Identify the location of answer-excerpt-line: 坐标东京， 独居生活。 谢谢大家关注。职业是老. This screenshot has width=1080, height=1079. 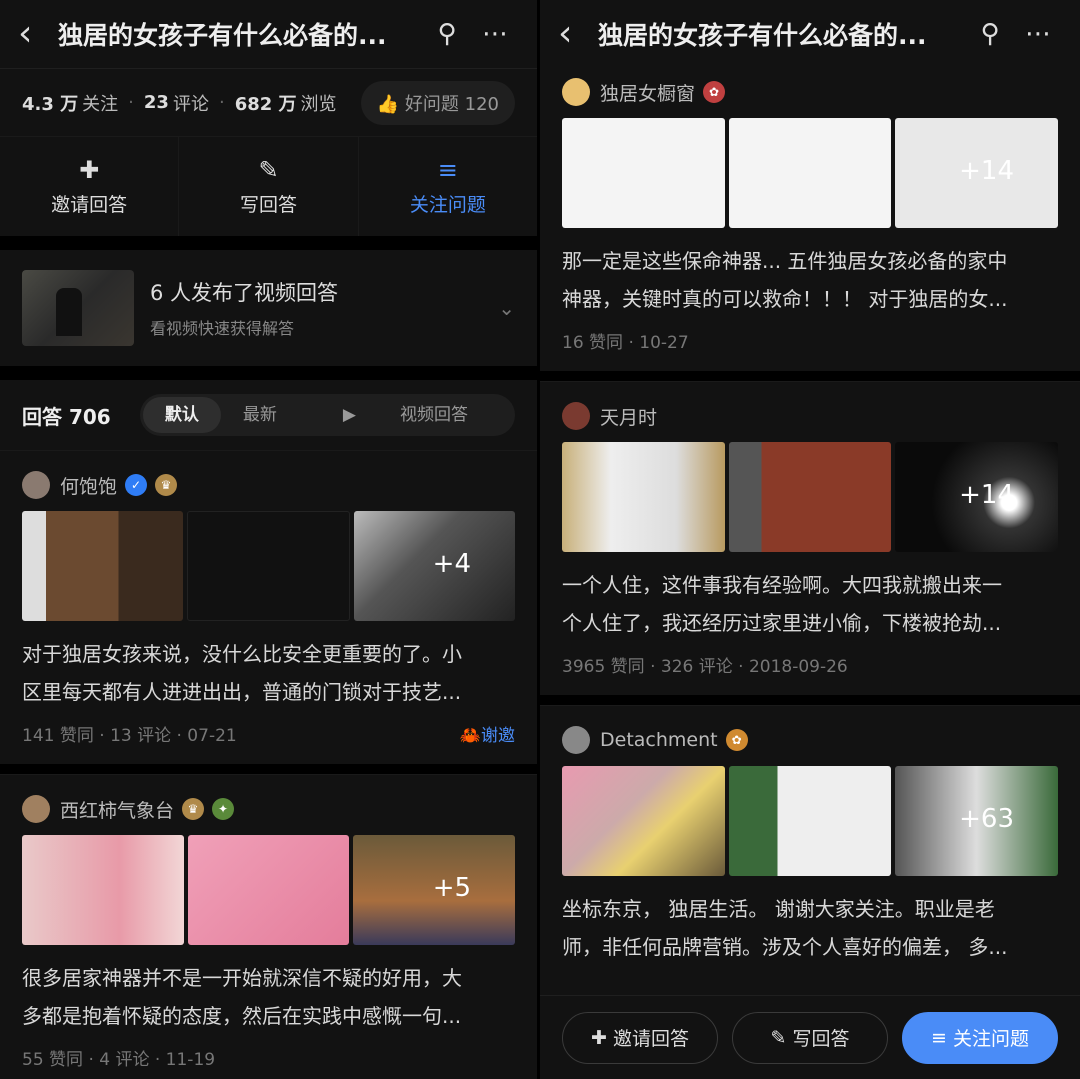
(778, 909).